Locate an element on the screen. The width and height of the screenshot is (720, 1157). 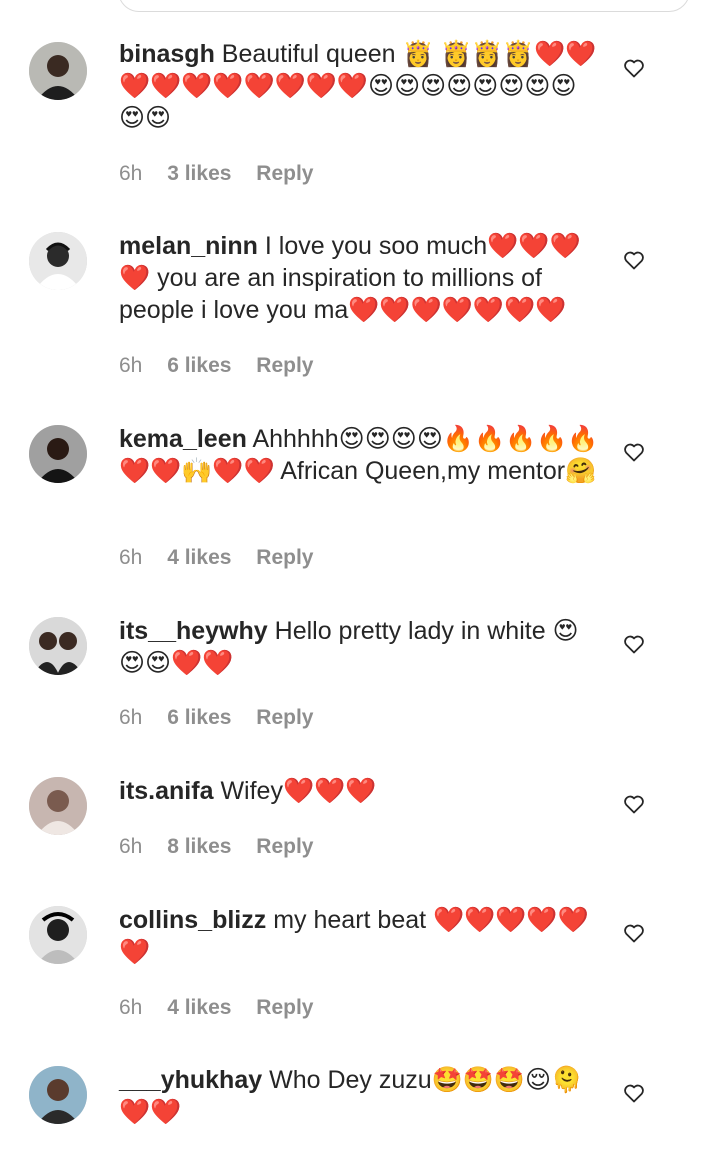
comment-username: its.anifa is located at coordinates (166, 791).